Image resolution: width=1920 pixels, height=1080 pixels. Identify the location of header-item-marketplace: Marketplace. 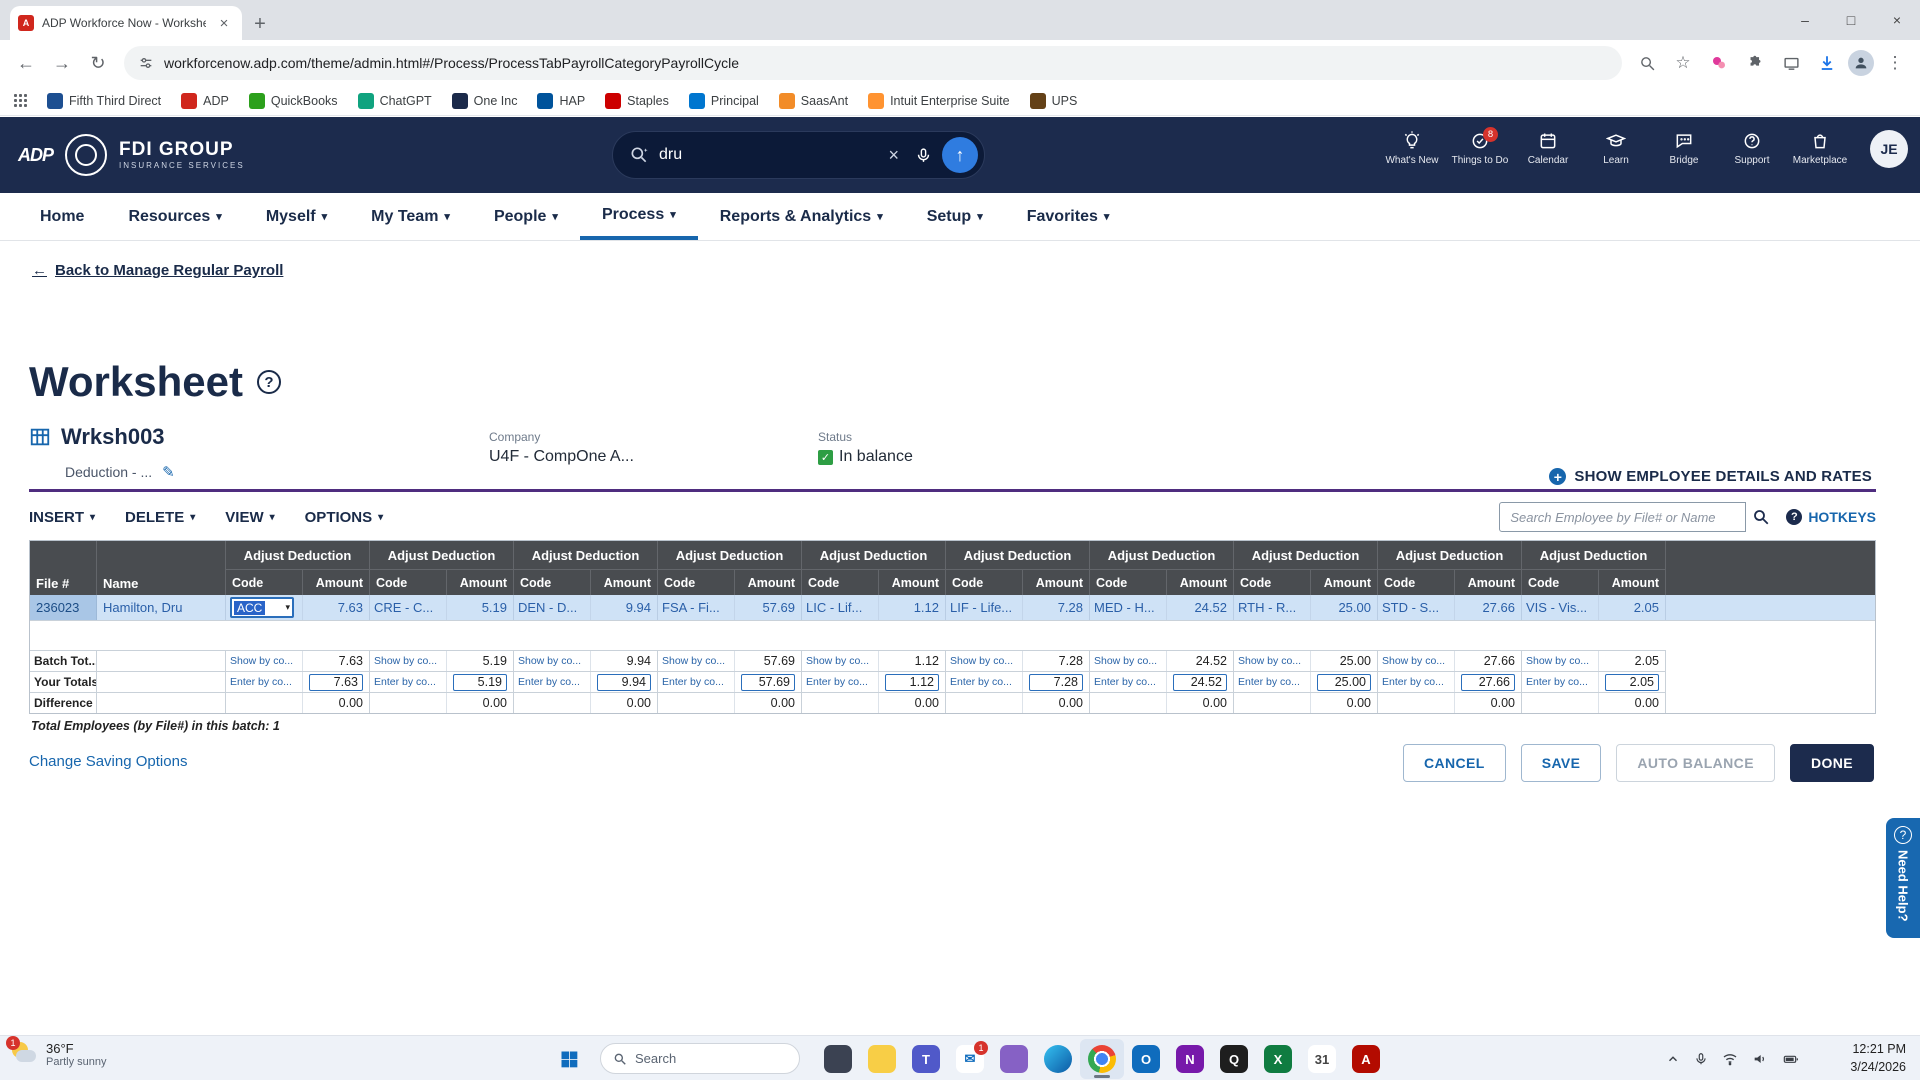
(1820, 148).